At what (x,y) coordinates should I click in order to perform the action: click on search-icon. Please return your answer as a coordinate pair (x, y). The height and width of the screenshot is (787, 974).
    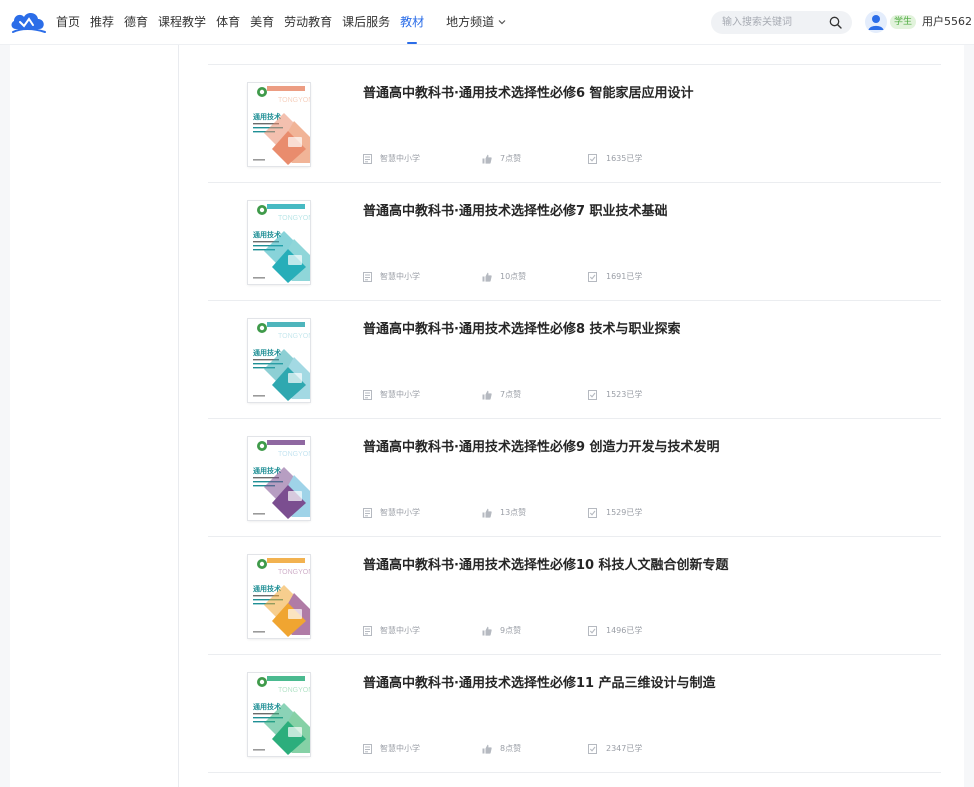
    Looking at the image, I should click on (835, 22).